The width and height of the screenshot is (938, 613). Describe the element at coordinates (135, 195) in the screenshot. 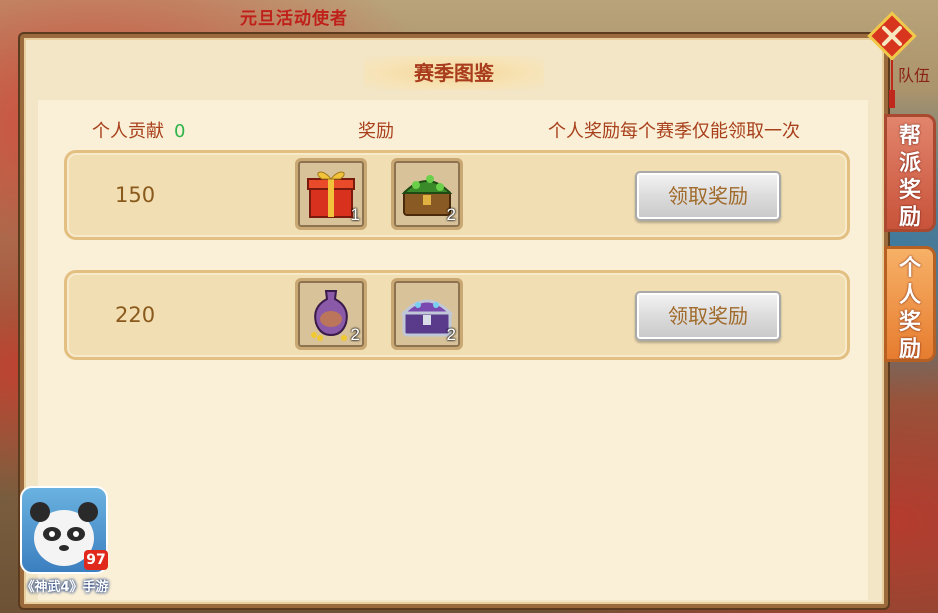

I see `contribution-threshold: 150` at that location.